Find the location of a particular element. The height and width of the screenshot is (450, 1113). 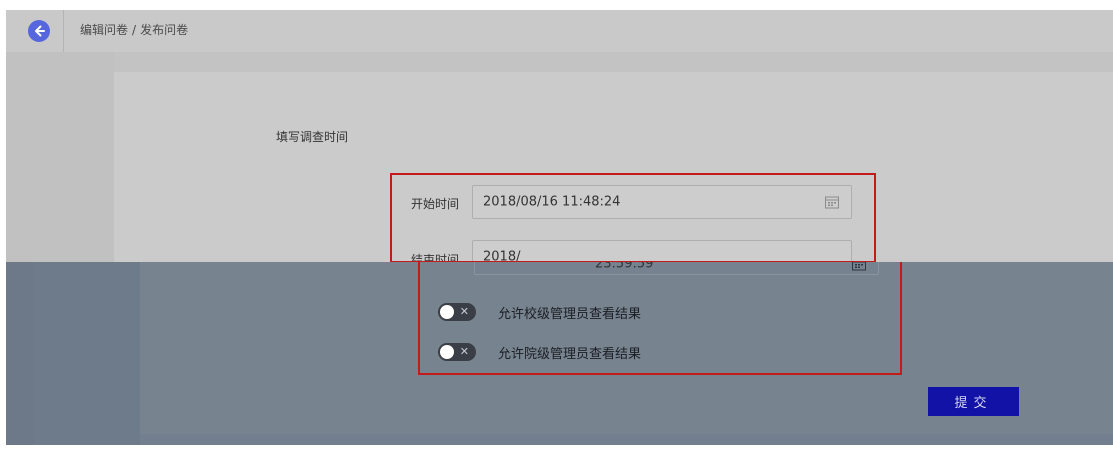

toggle-row-college-admin: ✕ 允许院级管理员查看结果 is located at coordinates (539, 352).